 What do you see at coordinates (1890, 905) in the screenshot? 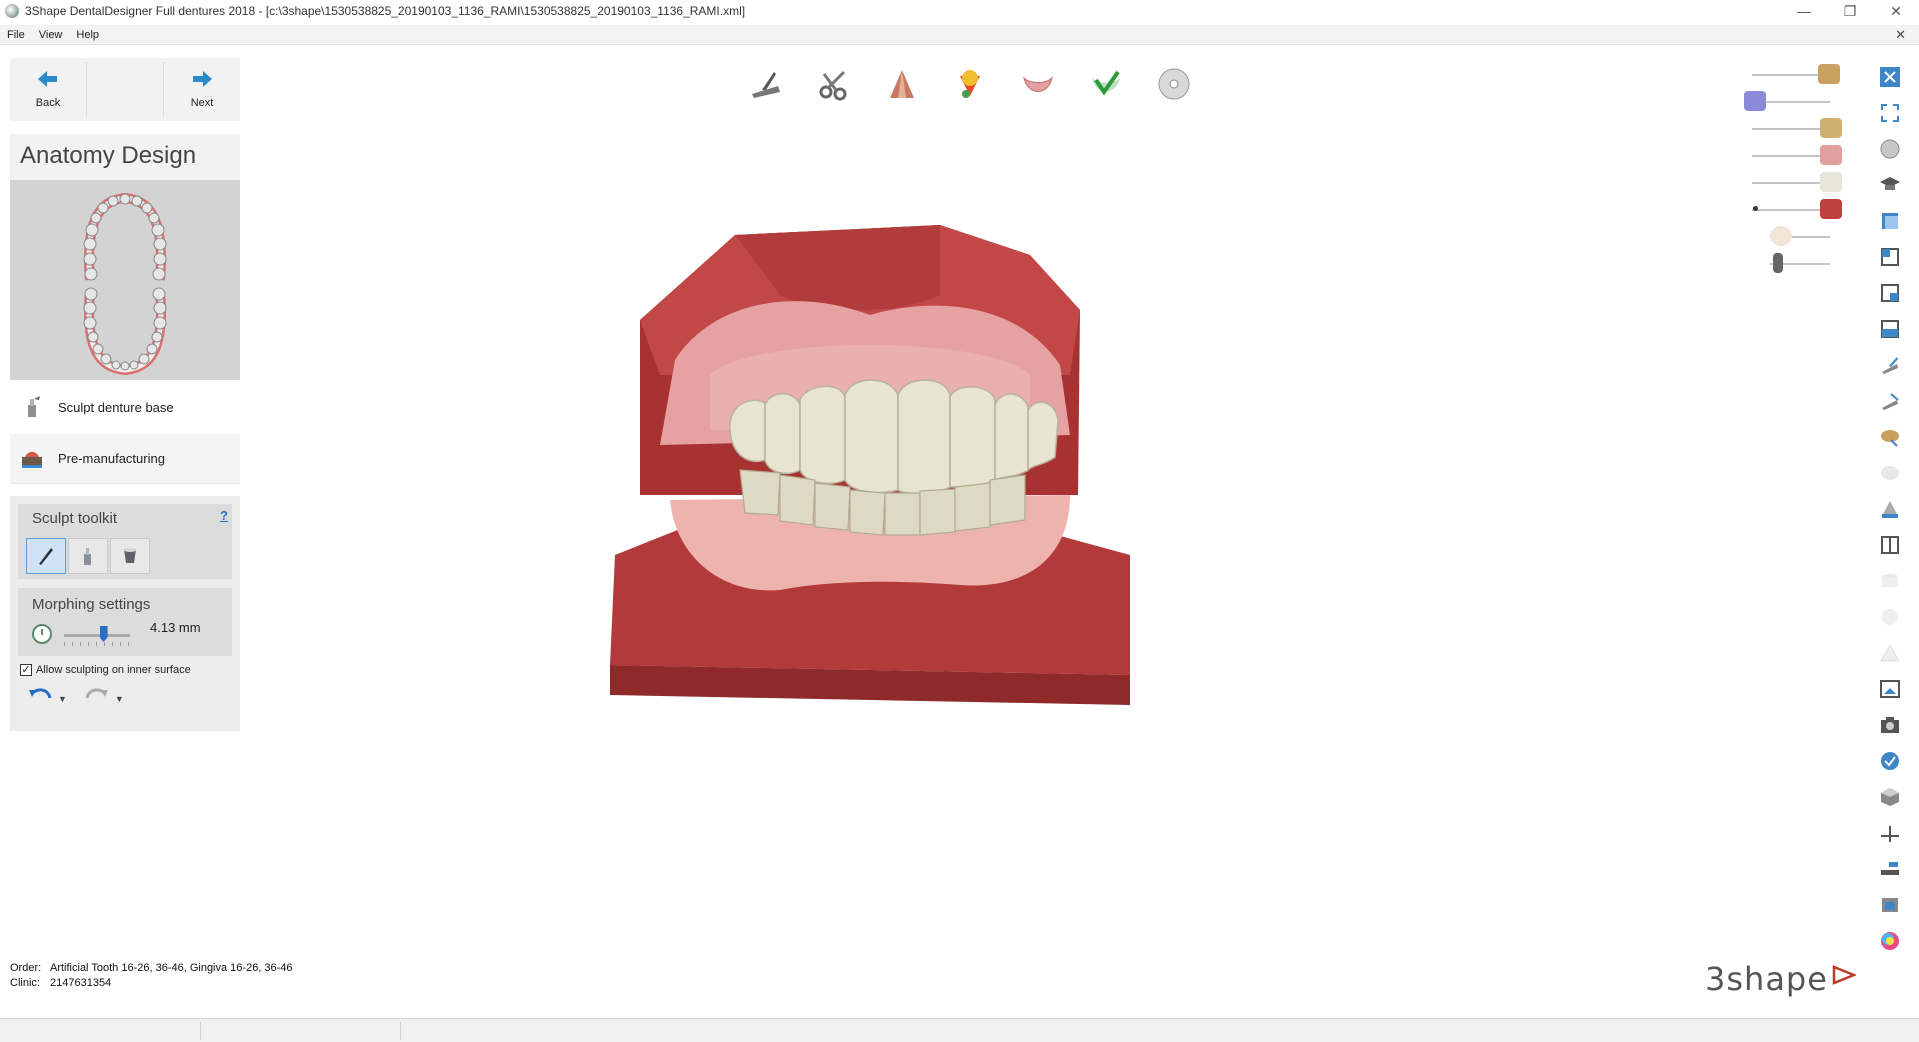
I see `articulator-icon` at bounding box center [1890, 905].